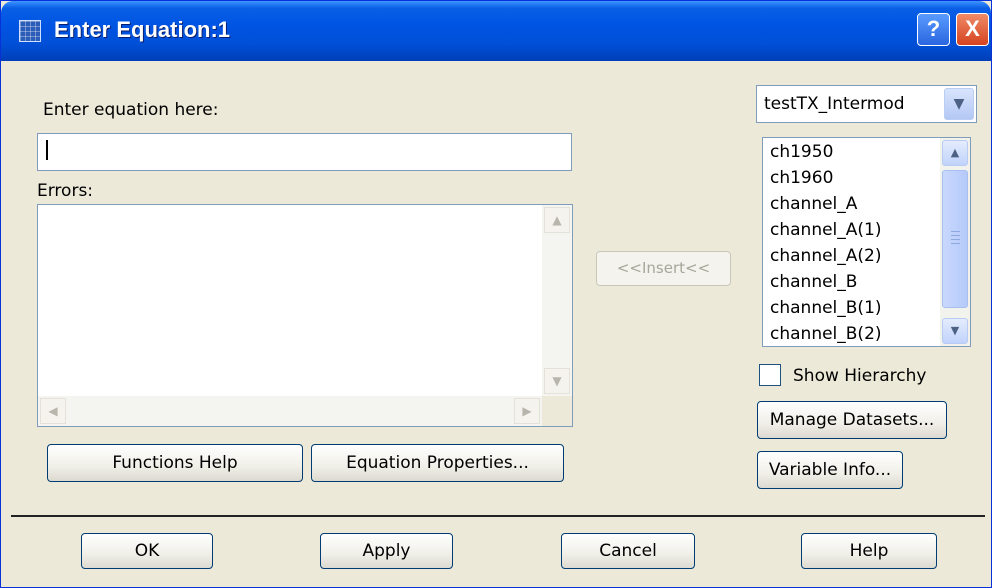  I want to click on cancel-button: Cancel, so click(628, 551).